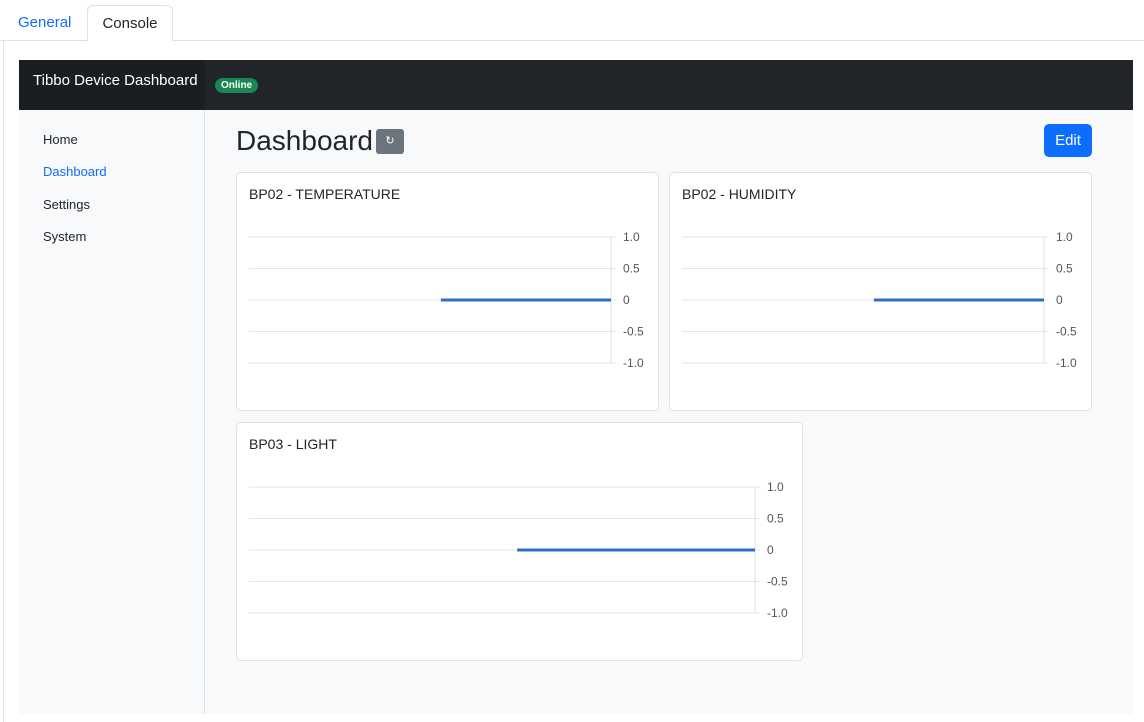 This screenshot has height=722, width=1144. What do you see at coordinates (237, 85) in the screenshot?
I see `status-badge: Online` at bounding box center [237, 85].